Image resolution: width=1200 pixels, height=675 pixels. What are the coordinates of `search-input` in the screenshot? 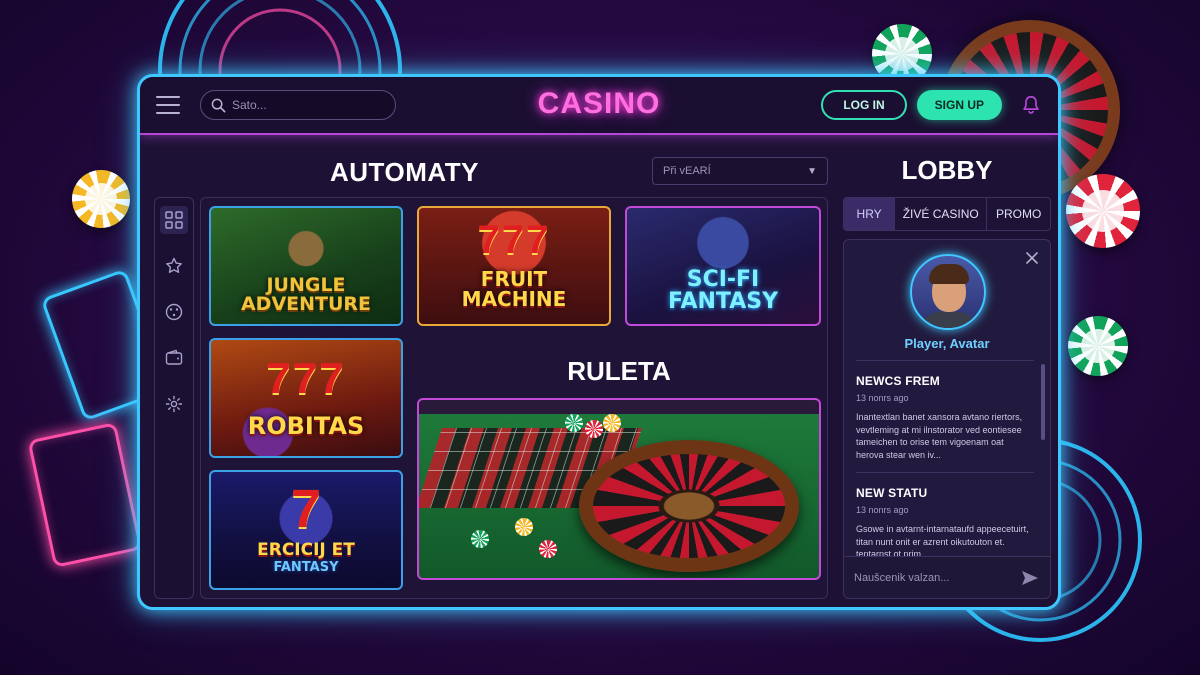 It's located at (302, 105).